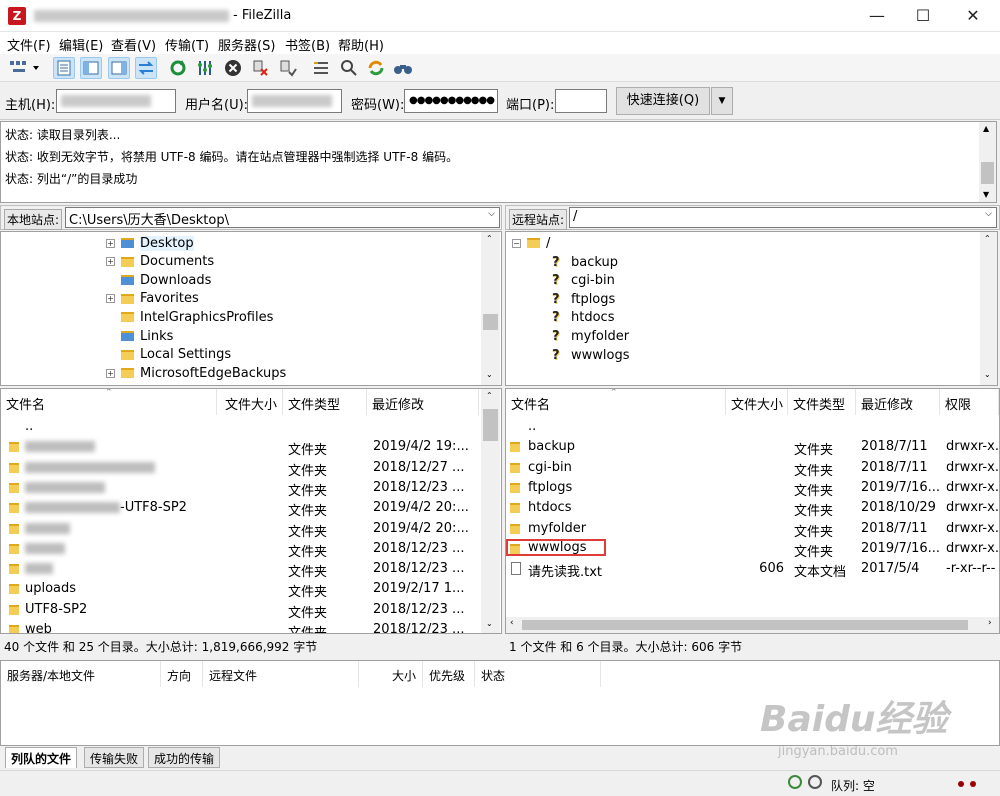 This screenshot has width=1000, height=796. What do you see at coordinates (583, 318) in the screenshot?
I see `remote-tree-item: ? htdocs` at bounding box center [583, 318].